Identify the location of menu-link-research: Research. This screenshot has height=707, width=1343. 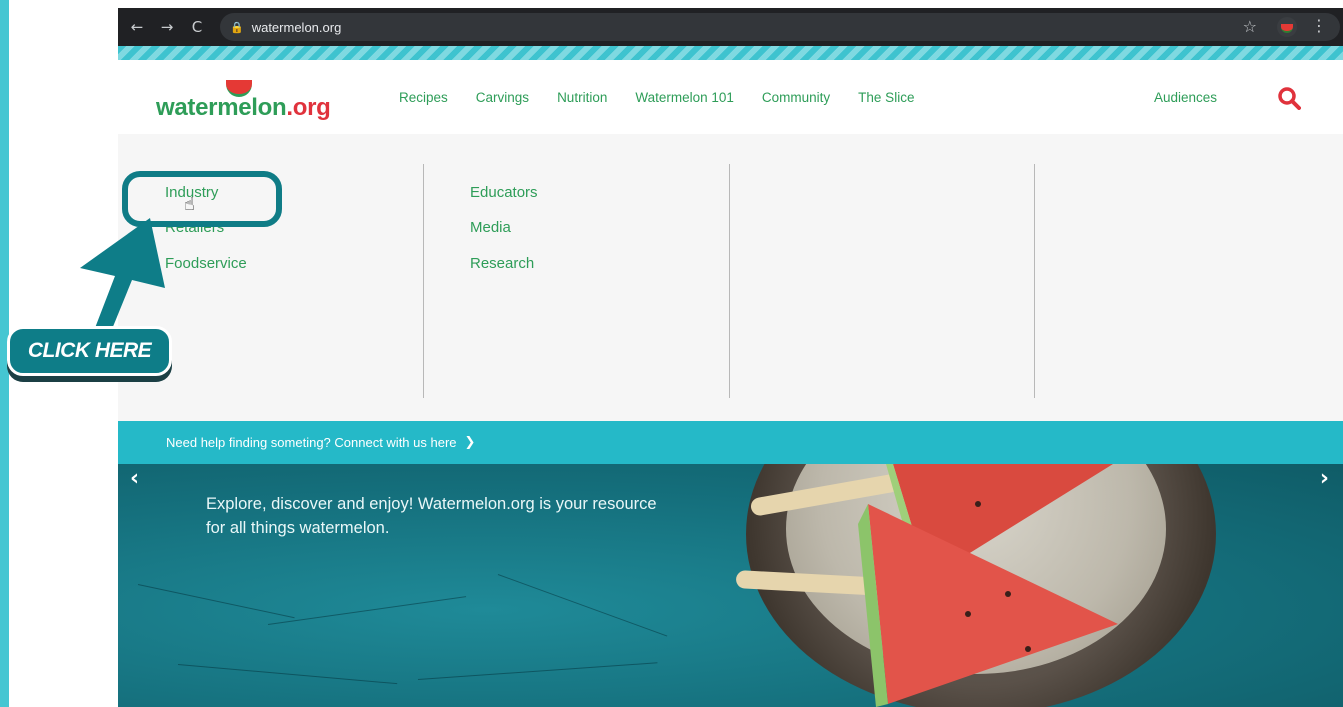
(502, 263).